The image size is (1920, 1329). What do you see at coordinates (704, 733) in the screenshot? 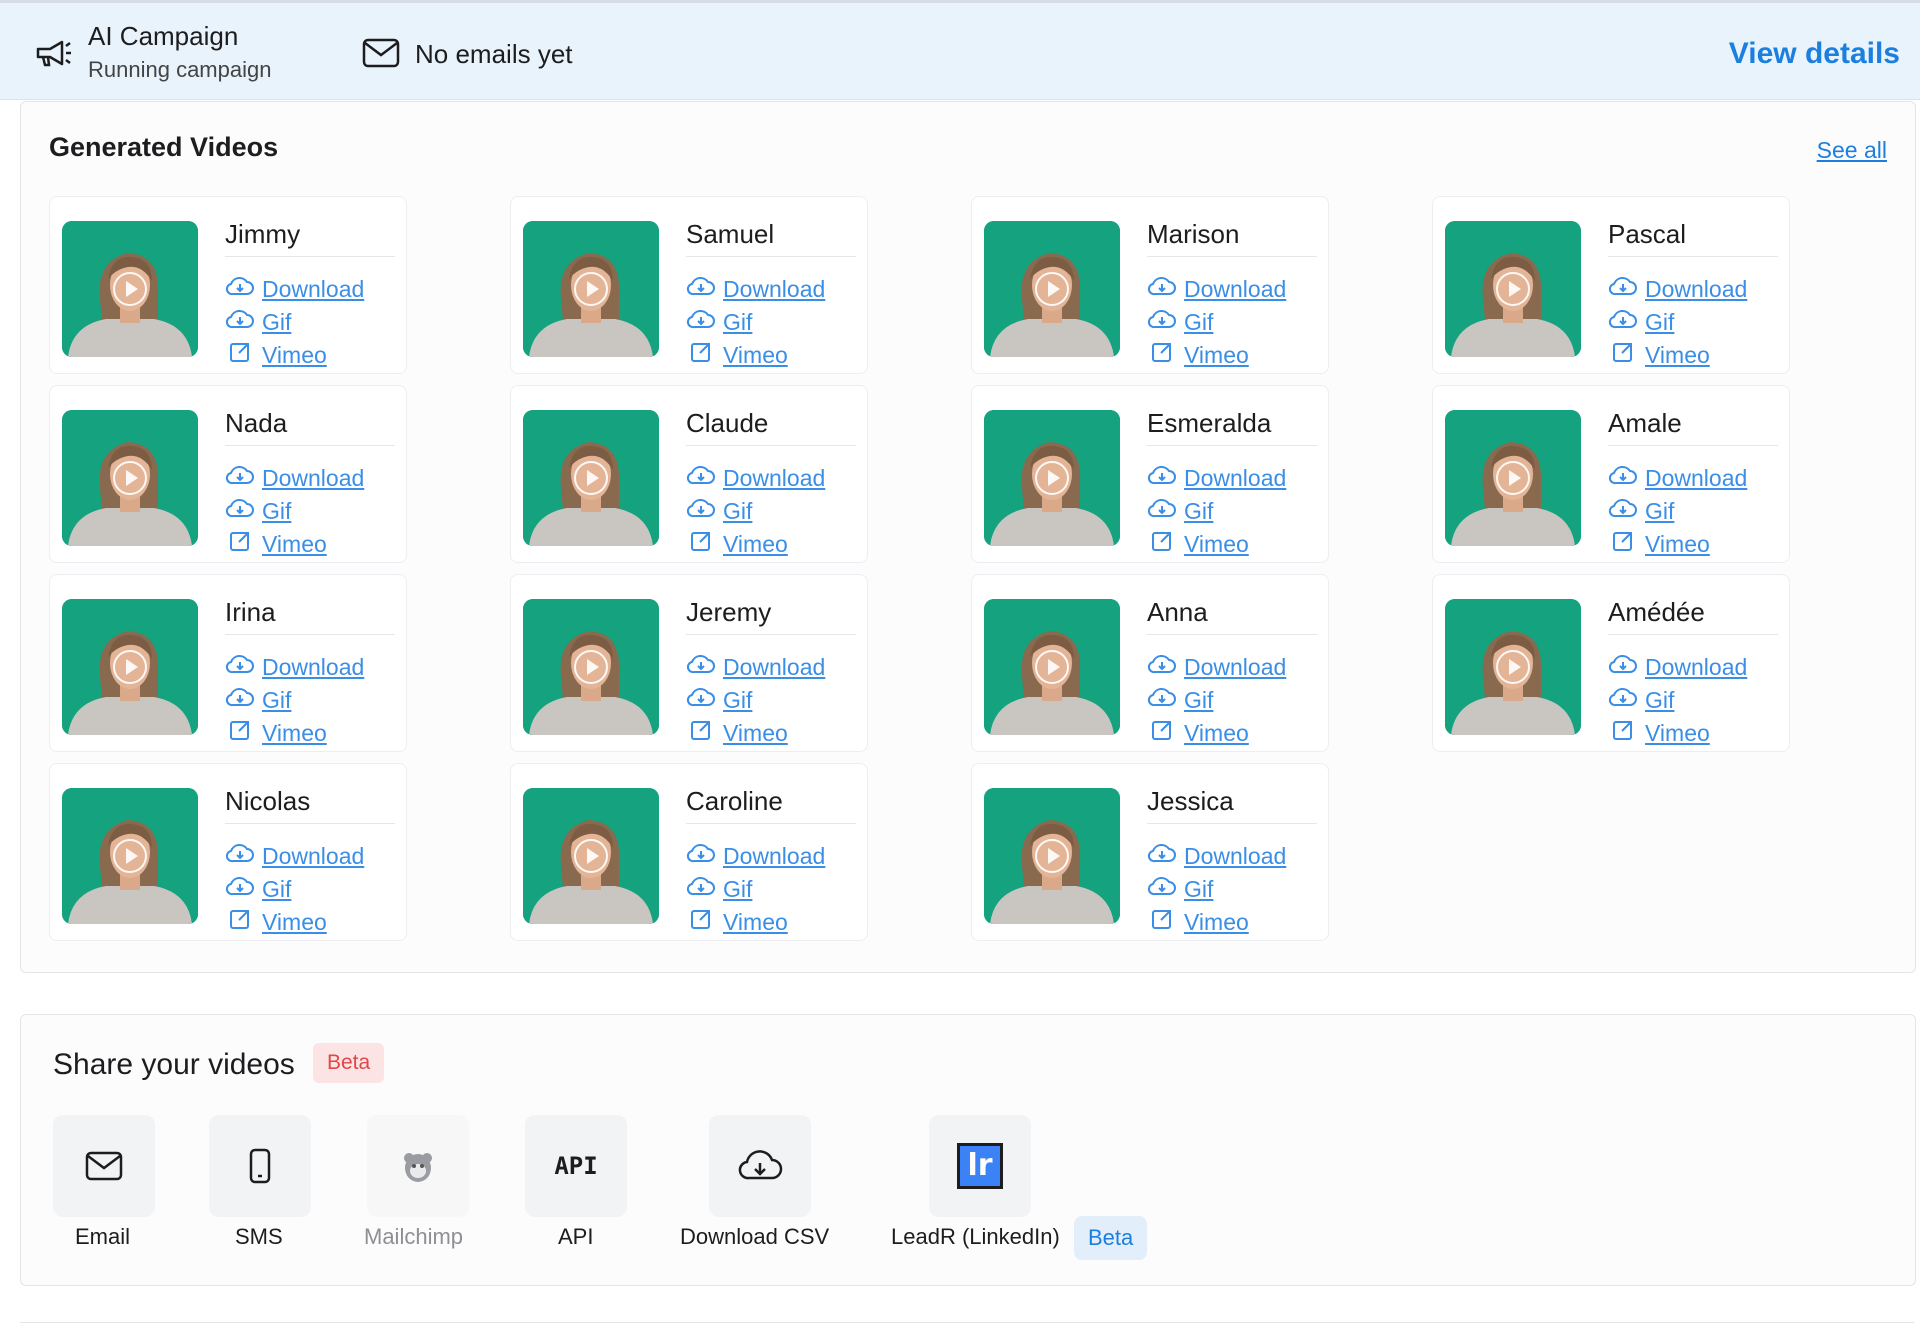
I see `external-link-icon` at bounding box center [704, 733].